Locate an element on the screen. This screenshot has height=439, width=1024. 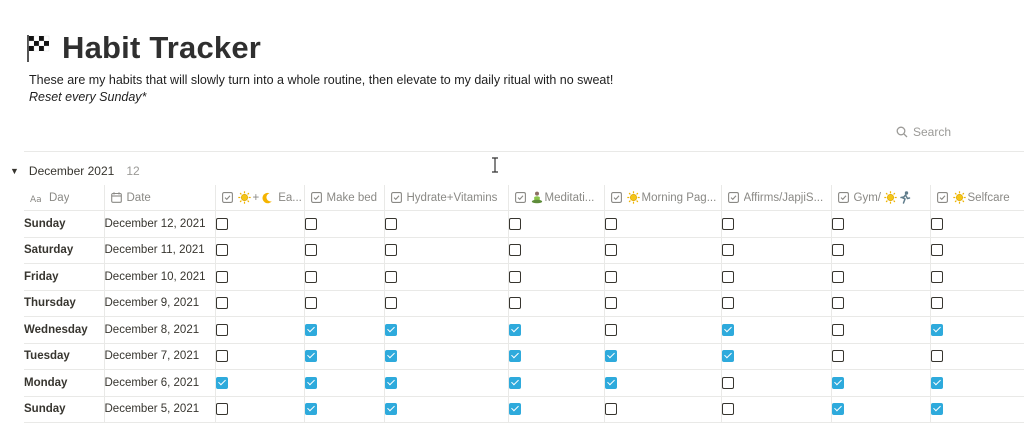
column-header-hydrate-vitamins: Hydrate+Vitamins is located at coordinates (446, 198).